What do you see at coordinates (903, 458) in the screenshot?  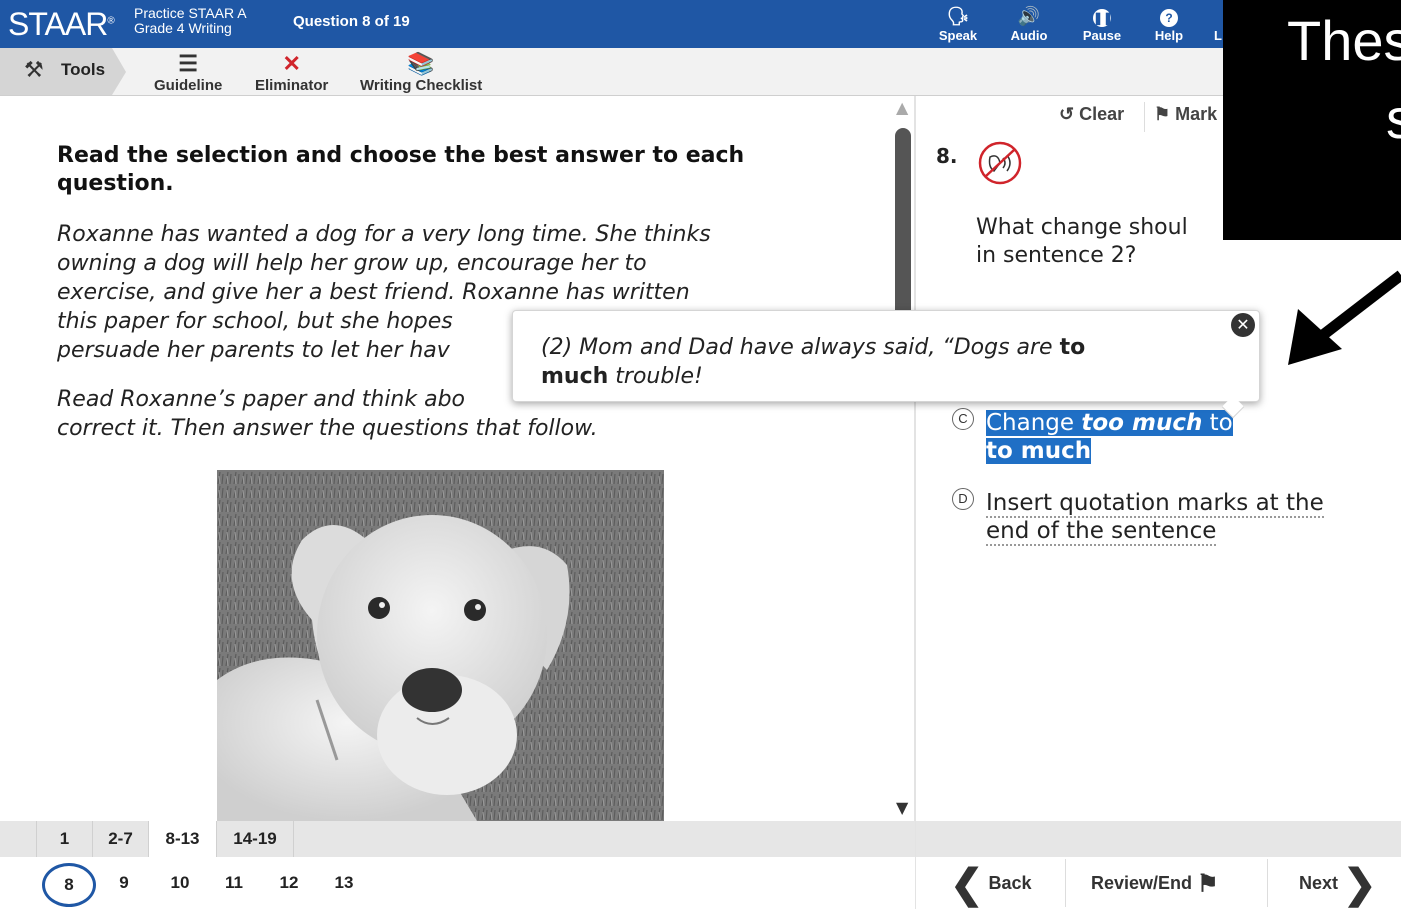 I see `passage-scrollbar: ▲ ▼` at bounding box center [903, 458].